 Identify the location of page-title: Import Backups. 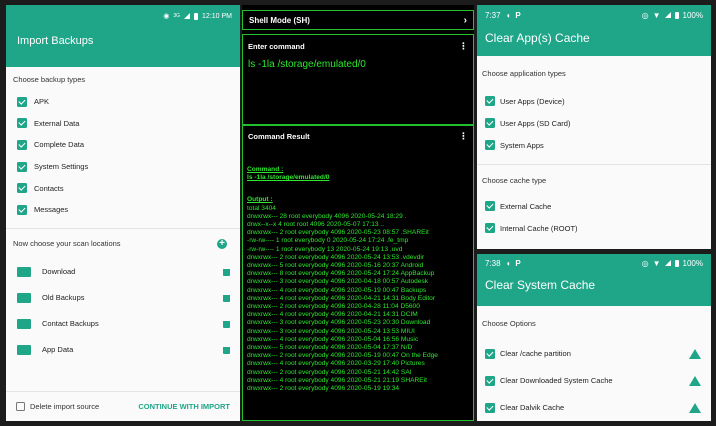
(55, 41).